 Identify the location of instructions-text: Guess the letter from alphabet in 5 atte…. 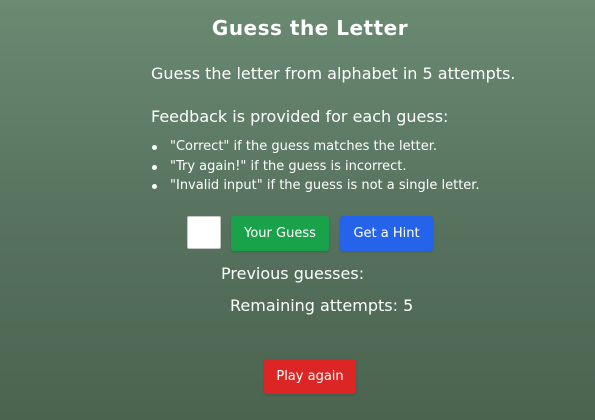
(333, 73).